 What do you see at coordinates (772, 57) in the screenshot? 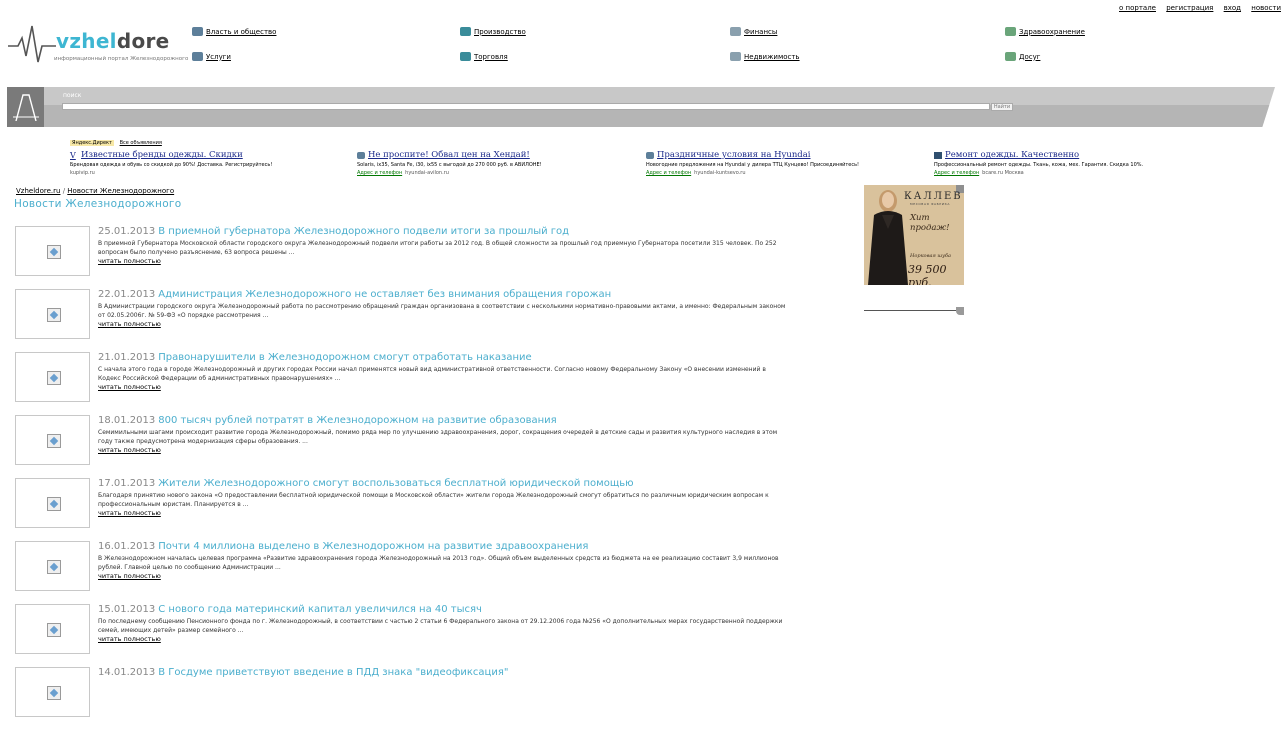
I see `category-link: Недвижимость` at bounding box center [772, 57].